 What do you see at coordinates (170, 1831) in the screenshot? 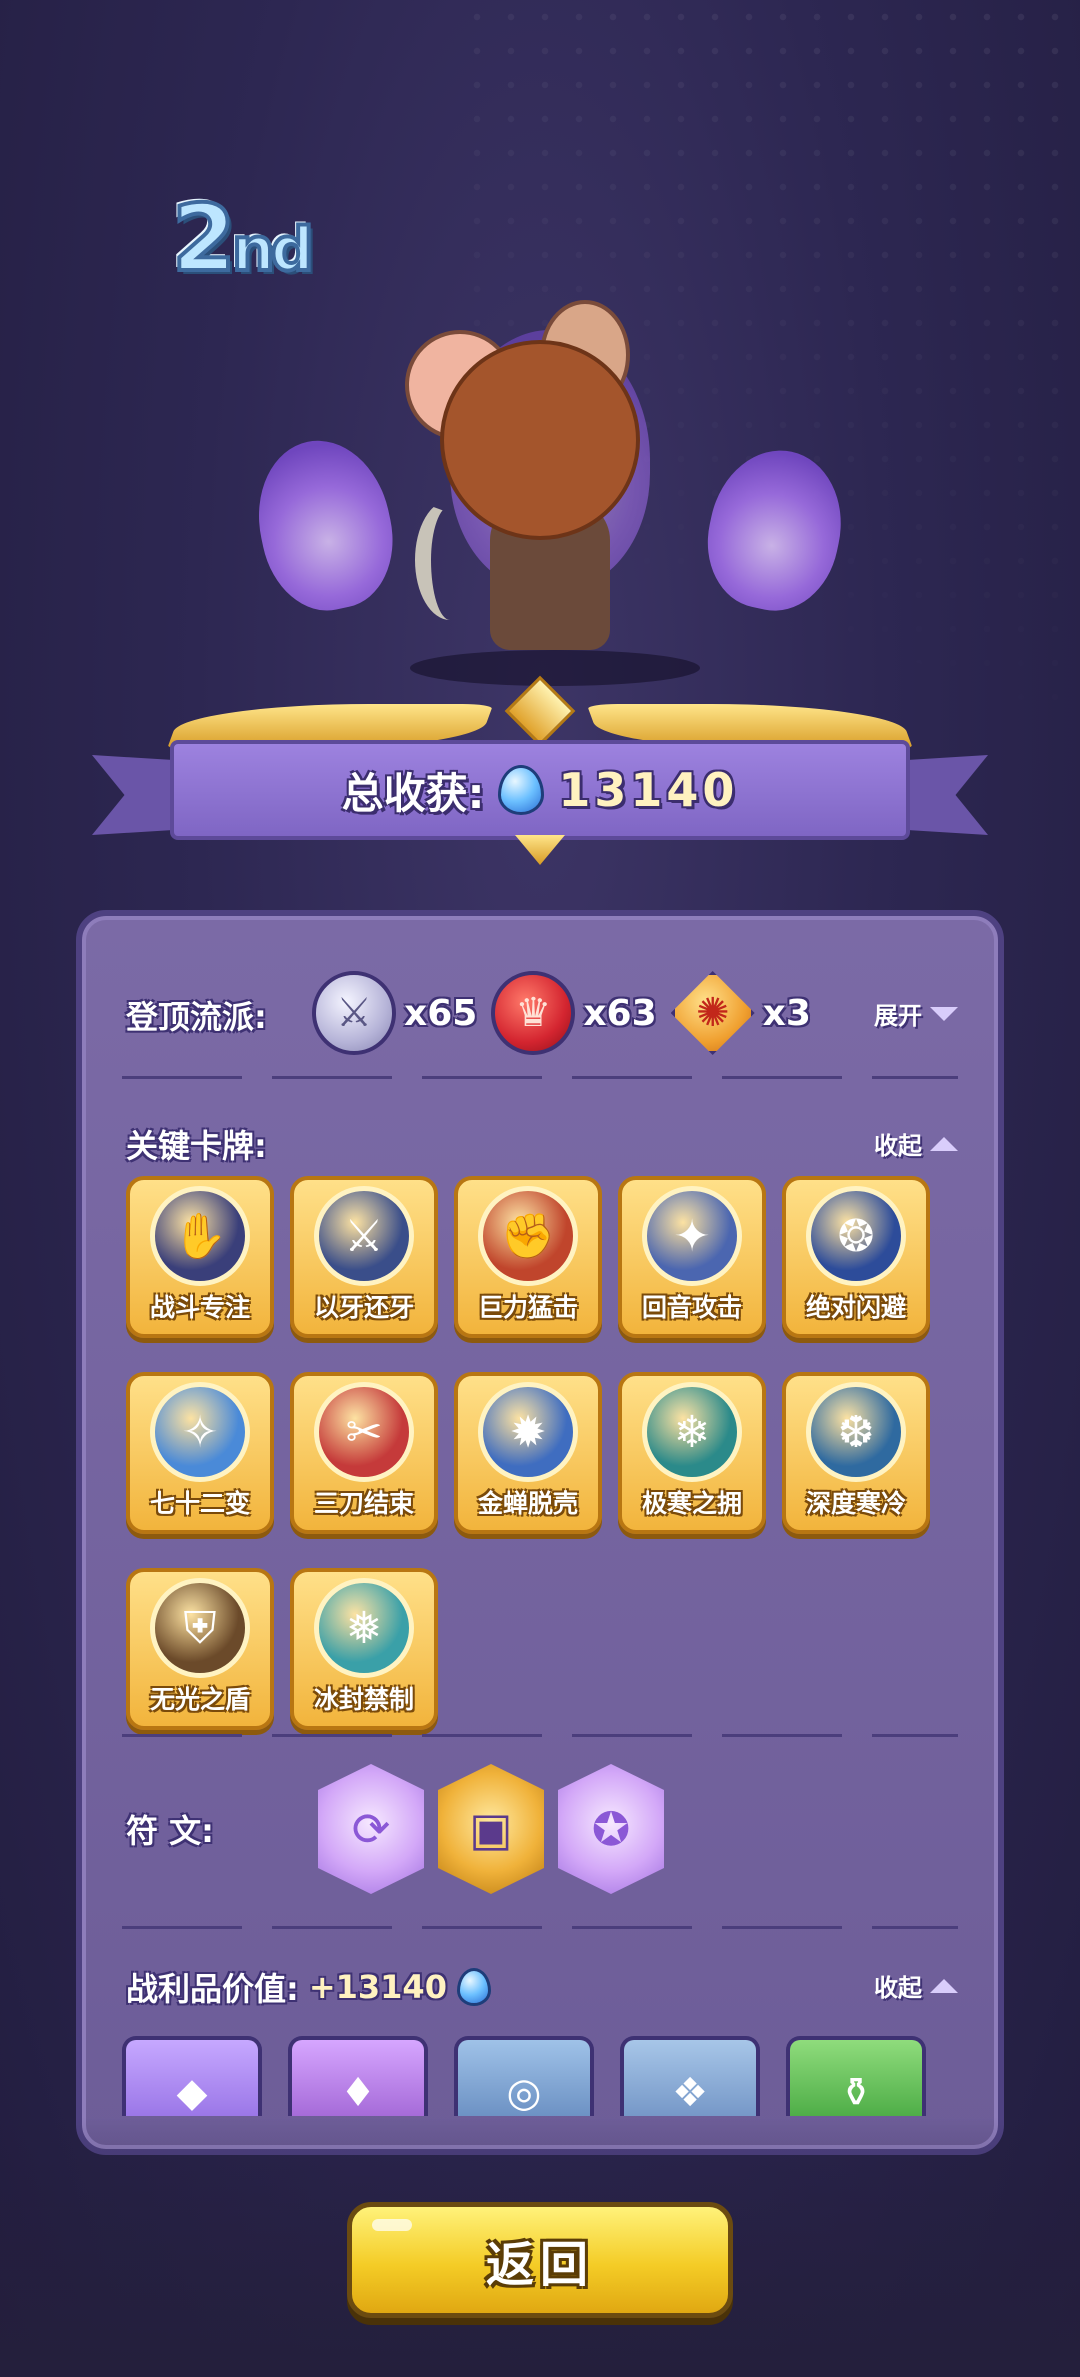
I see `runes-label: 符 文:` at bounding box center [170, 1831].